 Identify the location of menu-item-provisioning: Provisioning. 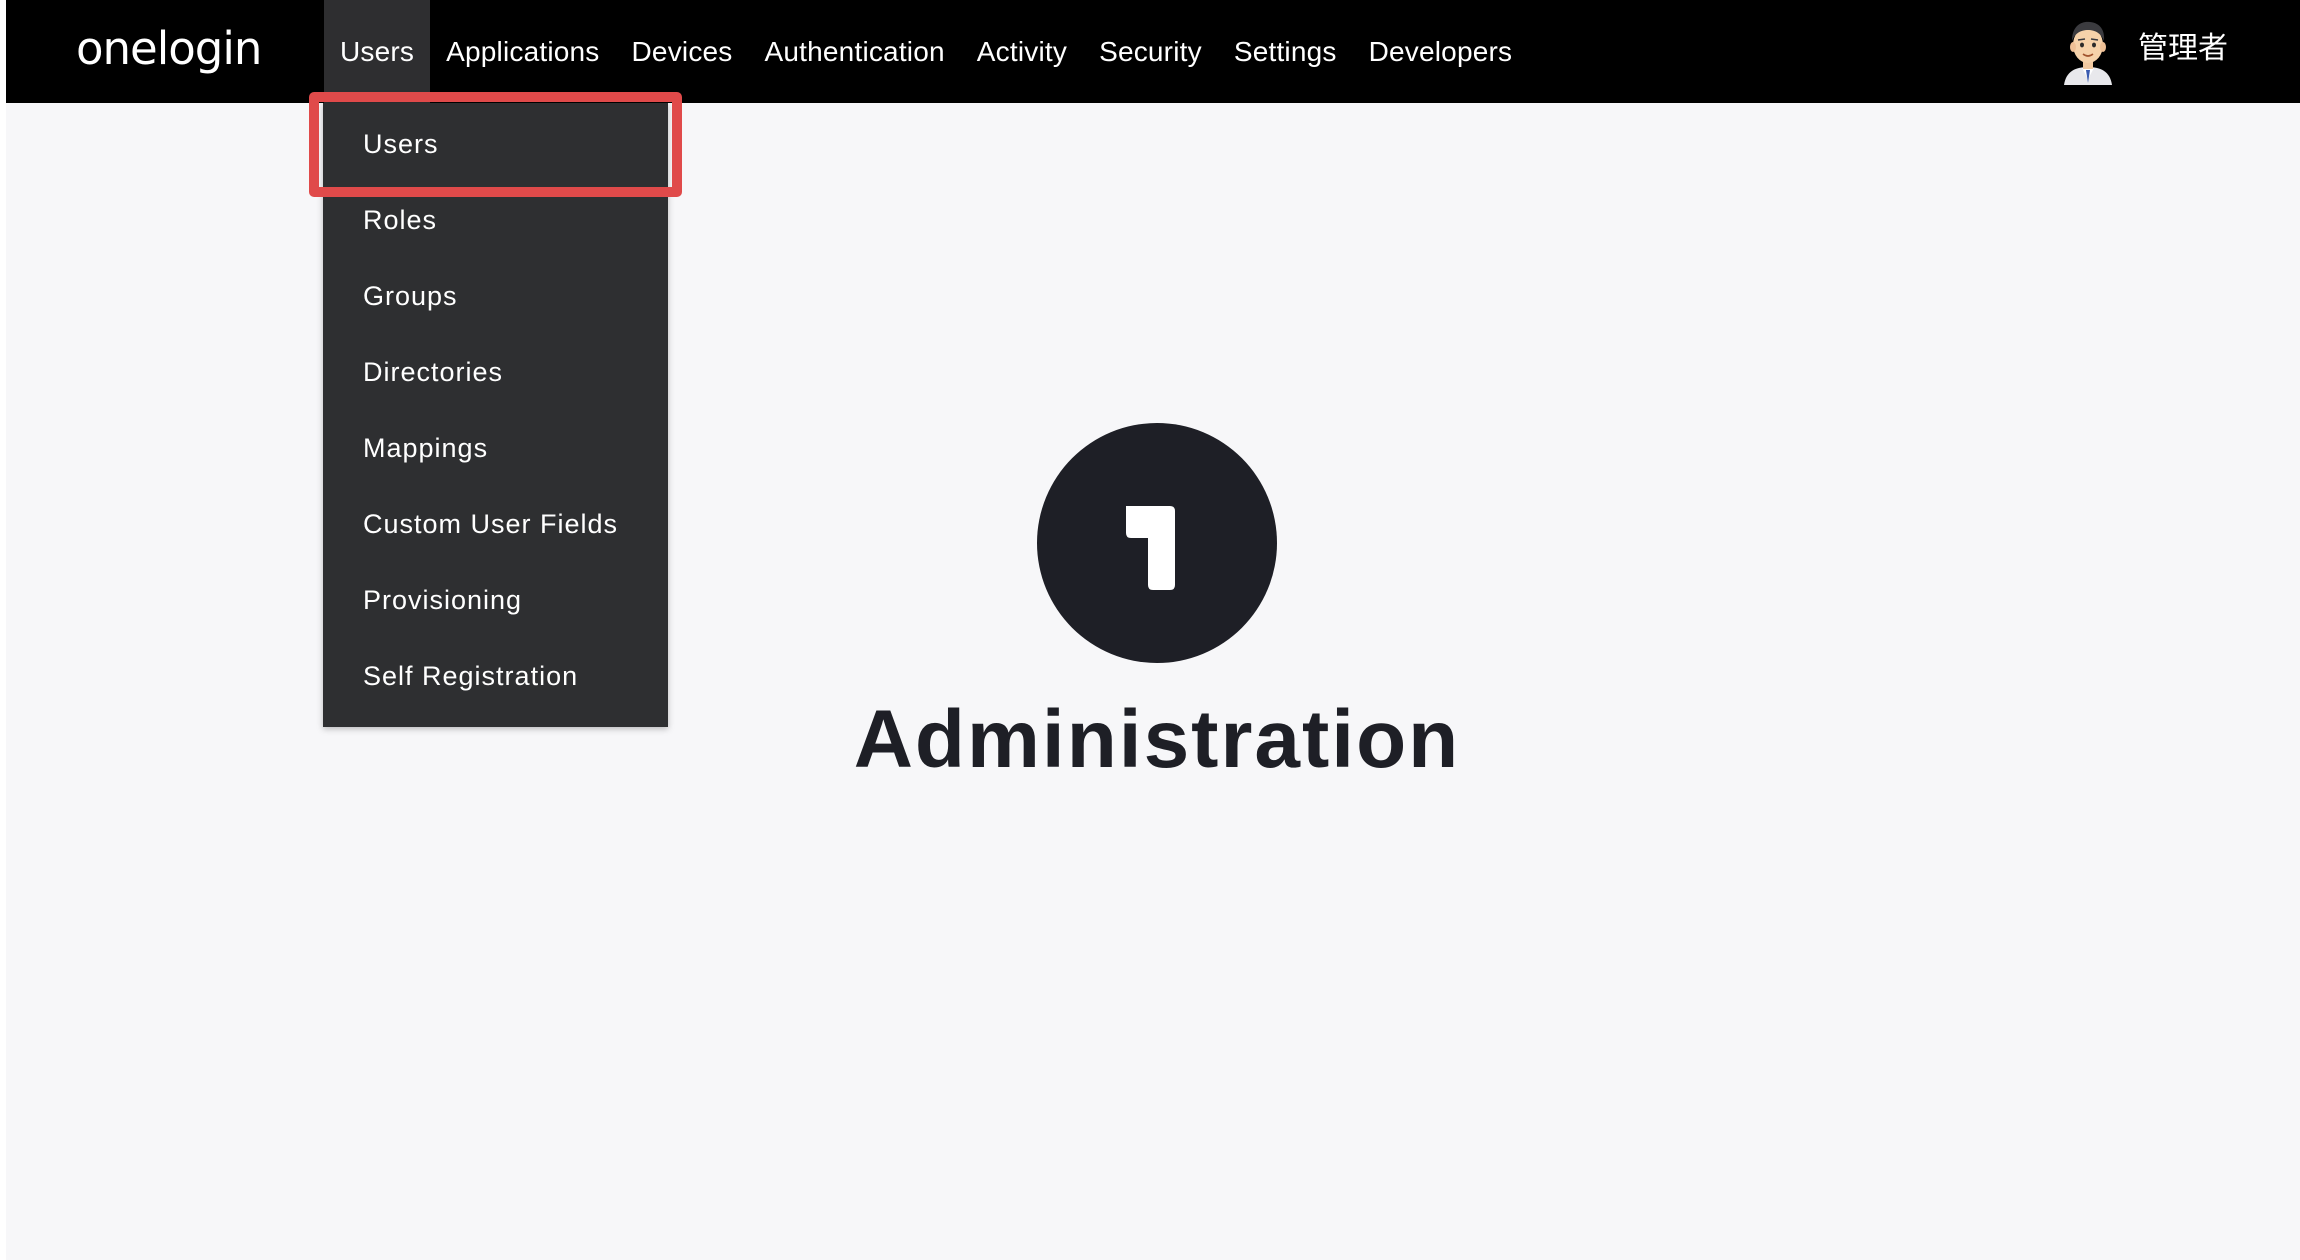
(495, 600).